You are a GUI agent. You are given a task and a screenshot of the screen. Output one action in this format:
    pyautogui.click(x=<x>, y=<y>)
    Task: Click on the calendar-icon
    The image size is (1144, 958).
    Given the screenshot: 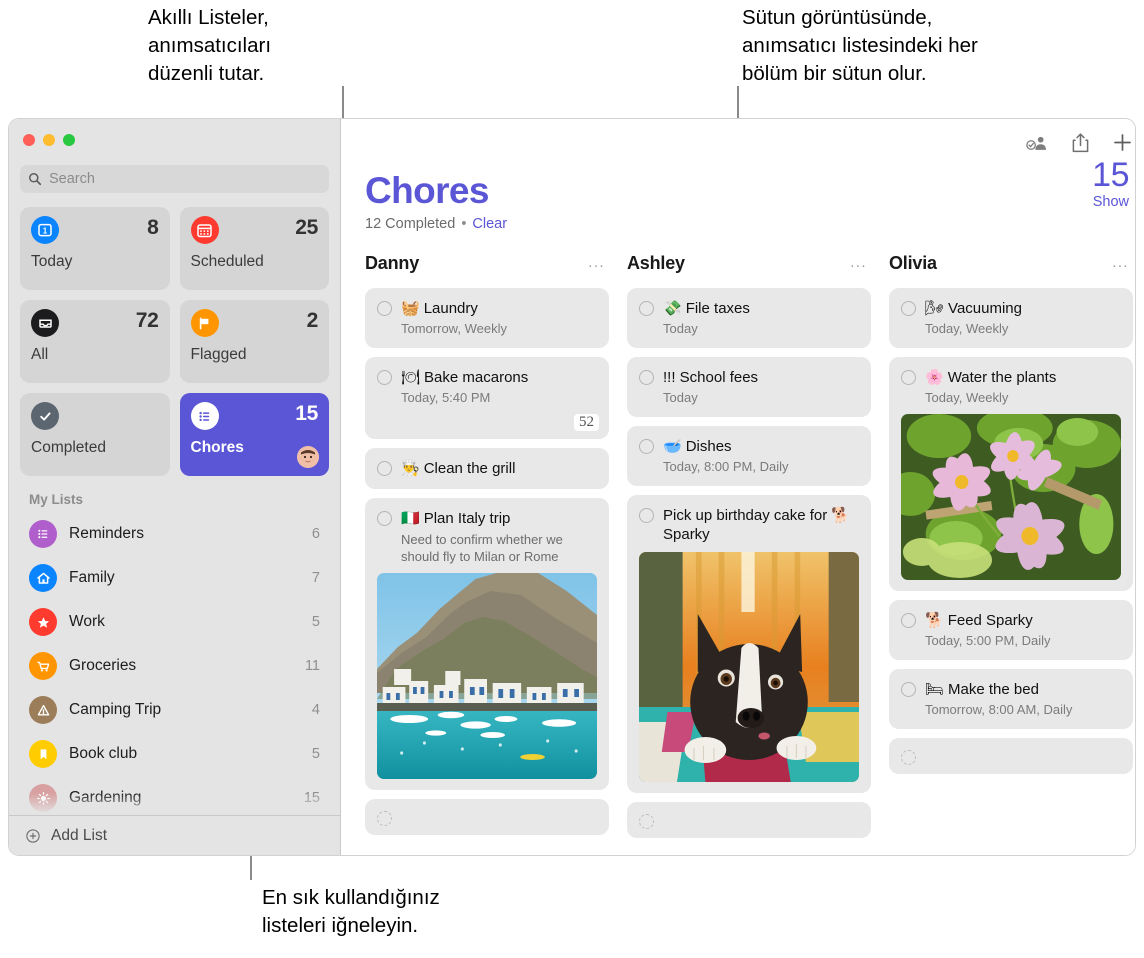 What is the action you would take?
    pyautogui.click(x=204, y=230)
    